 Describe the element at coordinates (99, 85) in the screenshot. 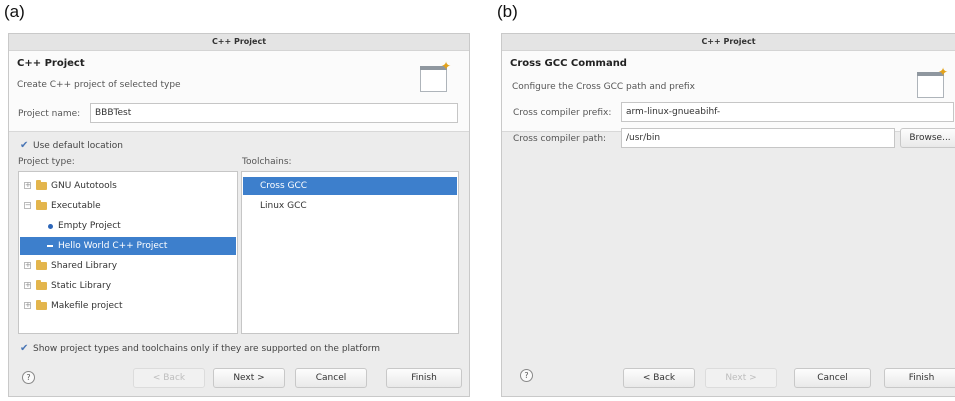

I see `header-description: Create C++ project of selected type` at that location.